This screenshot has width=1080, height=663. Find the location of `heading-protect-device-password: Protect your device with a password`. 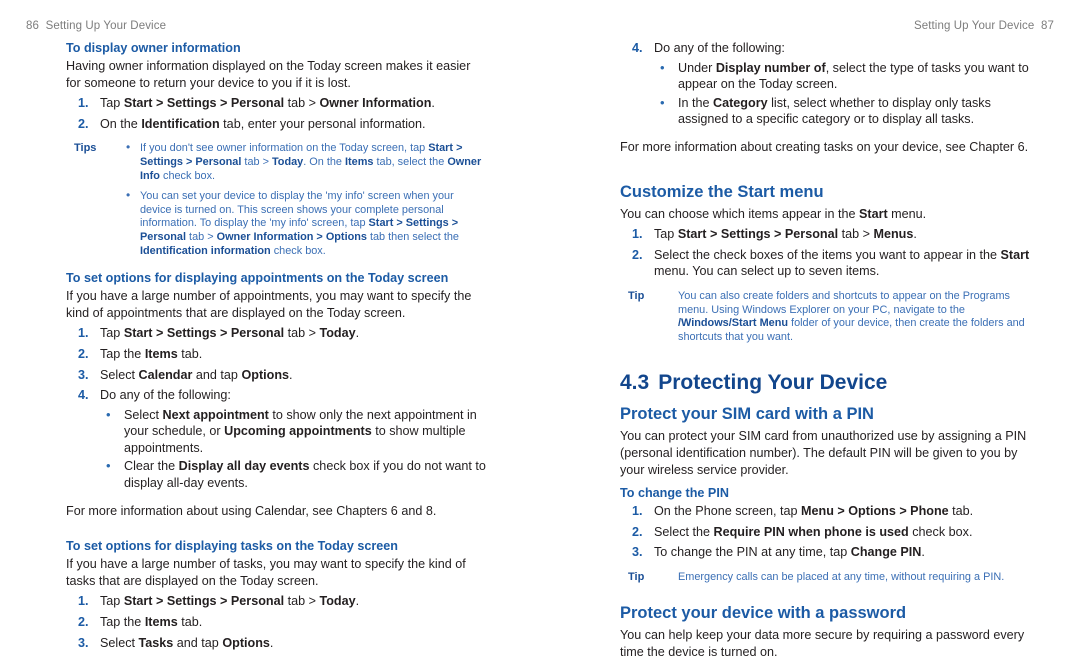

heading-protect-device-password: Protect your device with a password is located at coordinates (763, 613).